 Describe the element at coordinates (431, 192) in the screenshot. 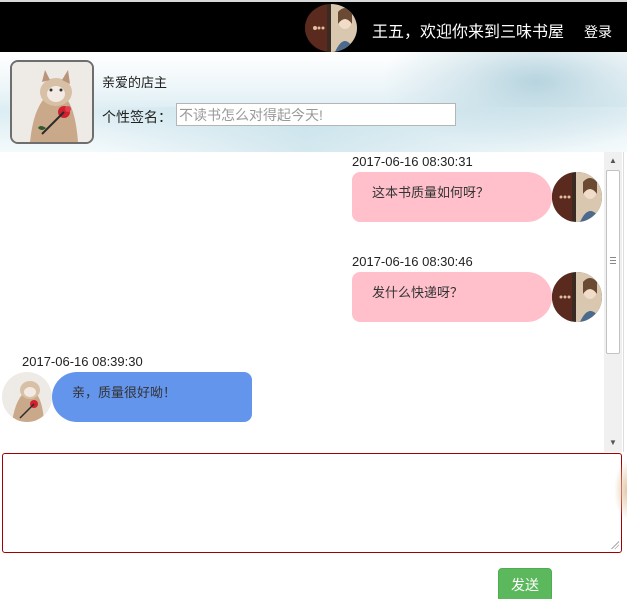

I see `message-text: 这本书质量如何呀？` at that location.